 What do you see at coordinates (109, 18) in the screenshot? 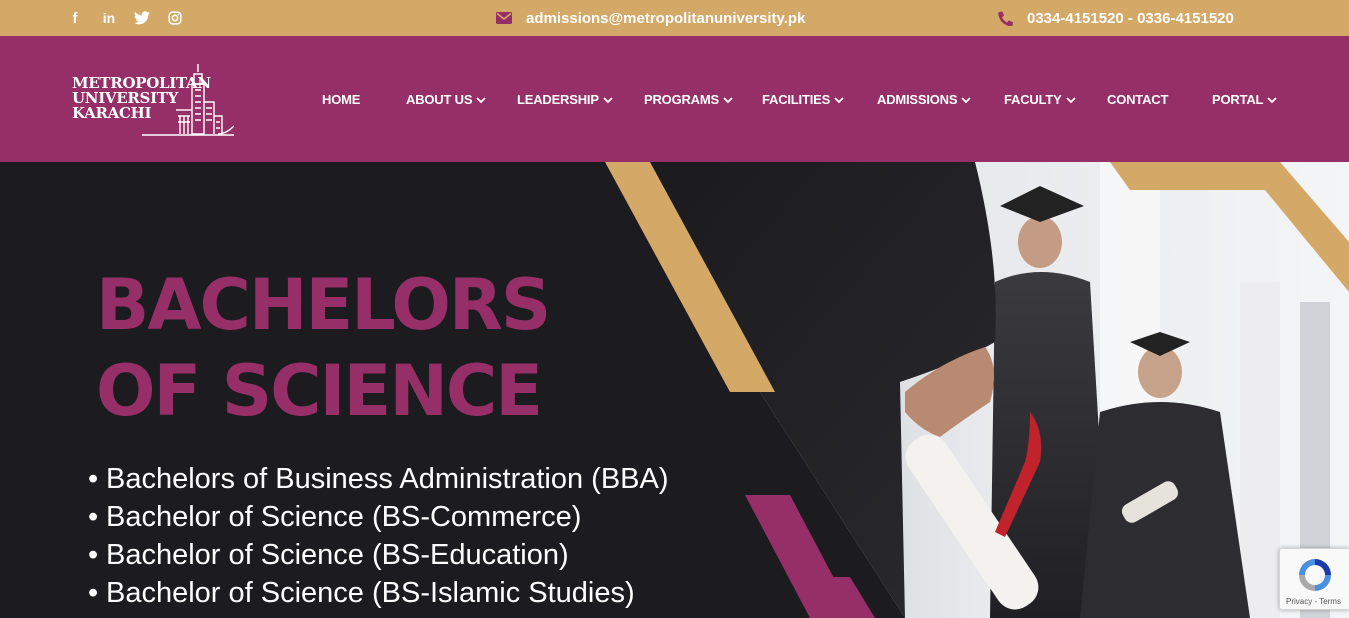
I see `linkedin-icon: in` at bounding box center [109, 18].